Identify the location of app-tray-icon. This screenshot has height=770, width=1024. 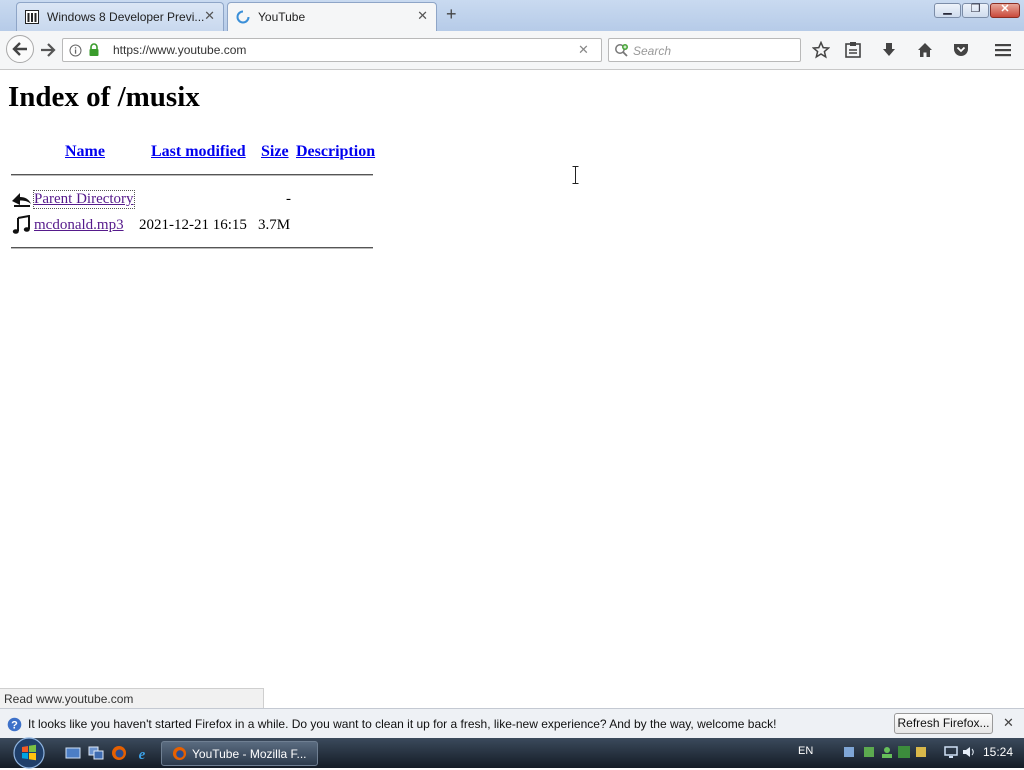
(921, 752).